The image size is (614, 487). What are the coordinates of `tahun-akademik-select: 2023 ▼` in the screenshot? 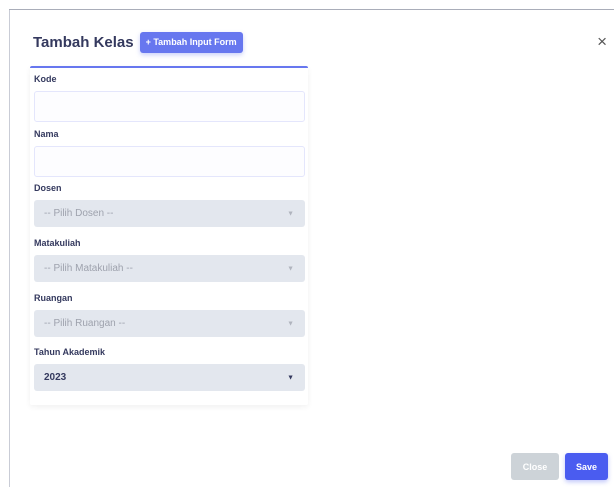 It's located at (169, 377).